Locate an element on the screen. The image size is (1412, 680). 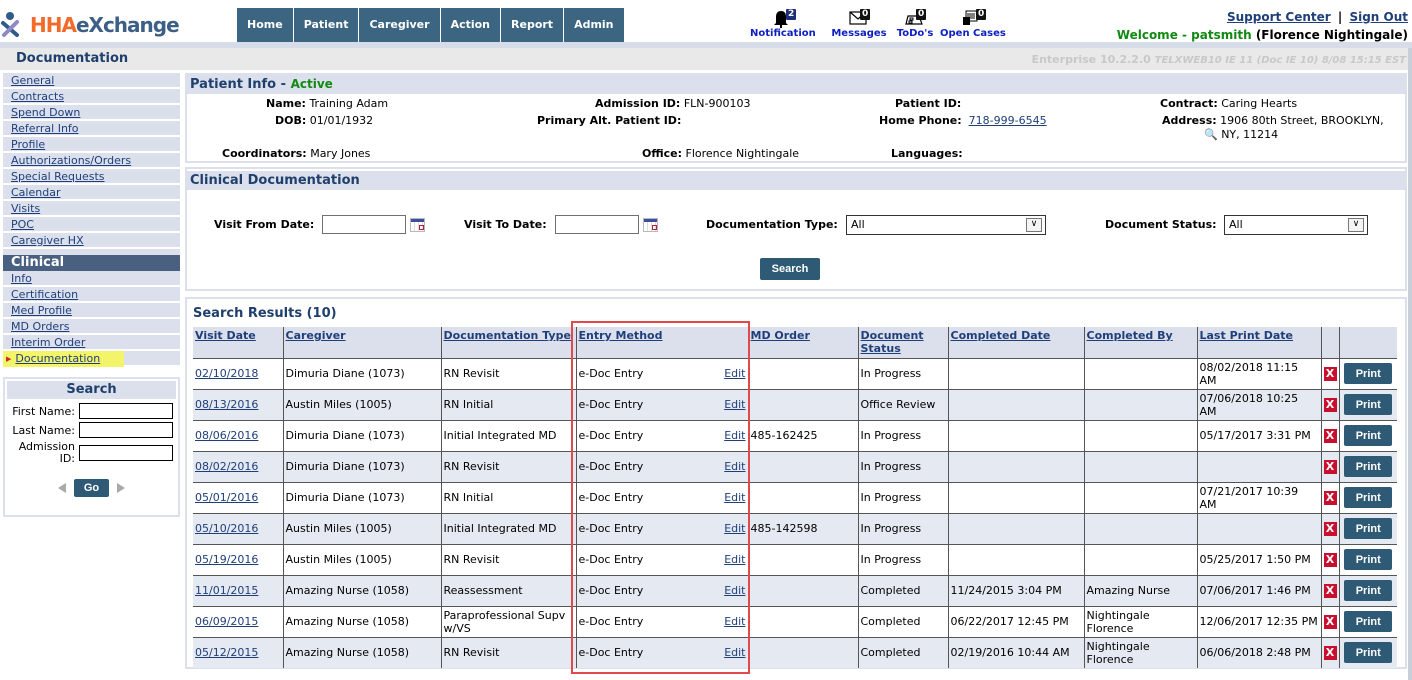
sidebar-link-poc: POC is located at coordinates (22, 224).